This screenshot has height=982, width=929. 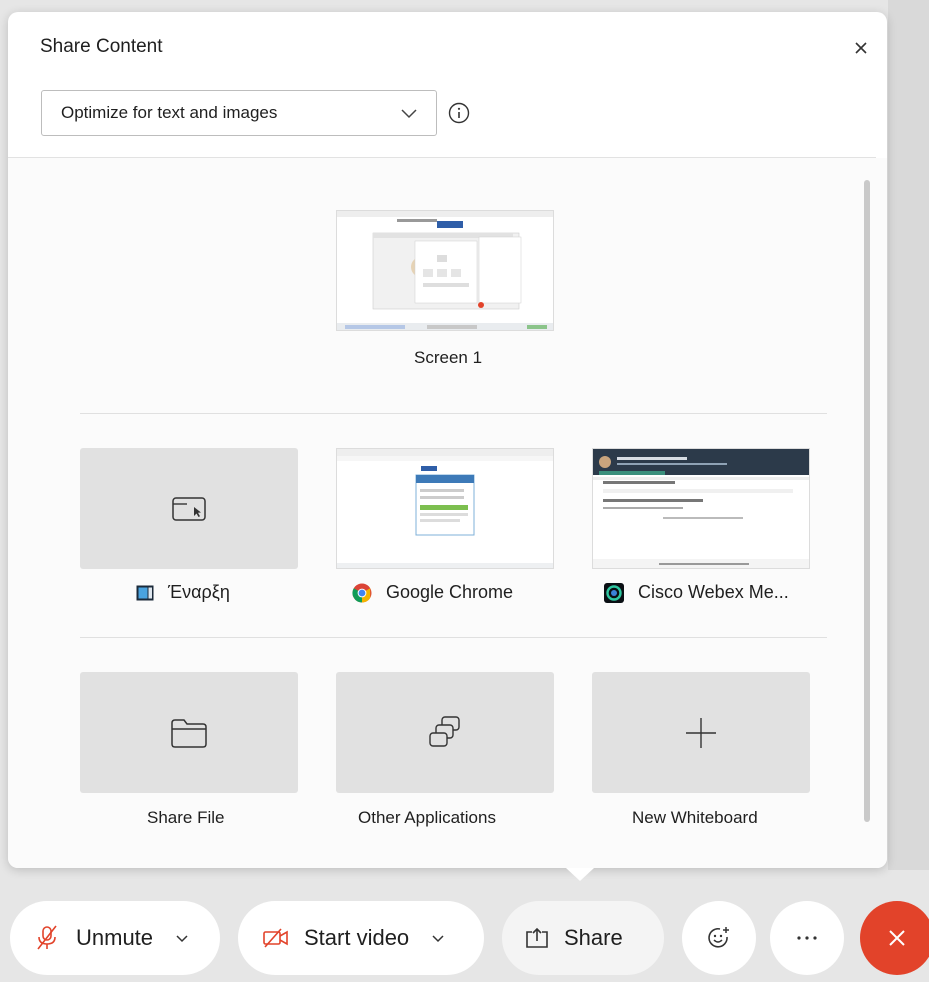 What do you see at coordinates (101, 46) in the screenshot?
I see `dialog-title: Share Content` at bounding box center [101, 46].